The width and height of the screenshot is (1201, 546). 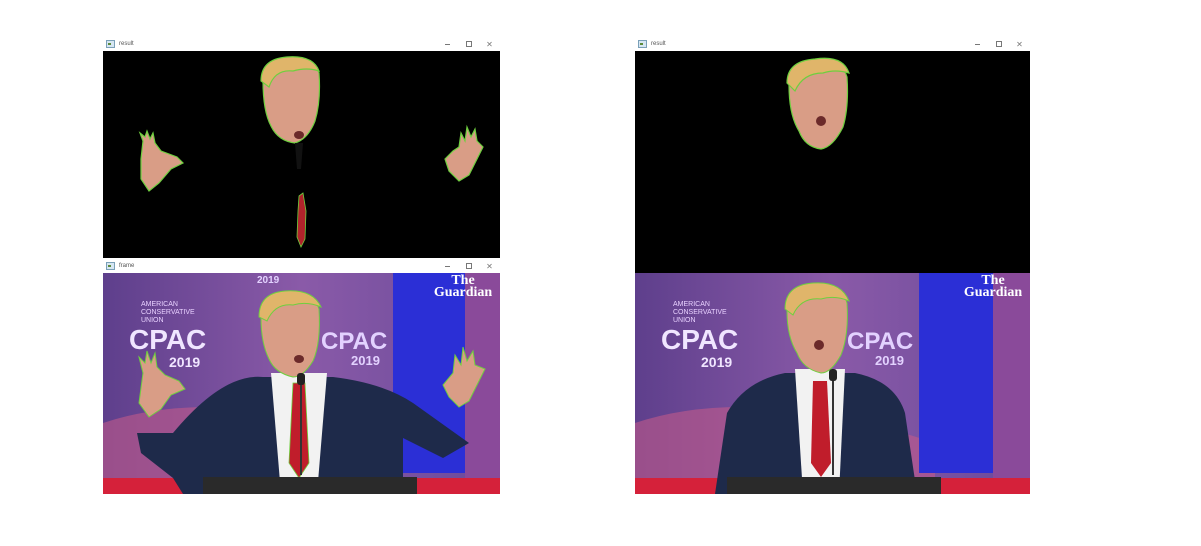 I want to click on result-window-left: result ✕, so click(x=301, y=147).